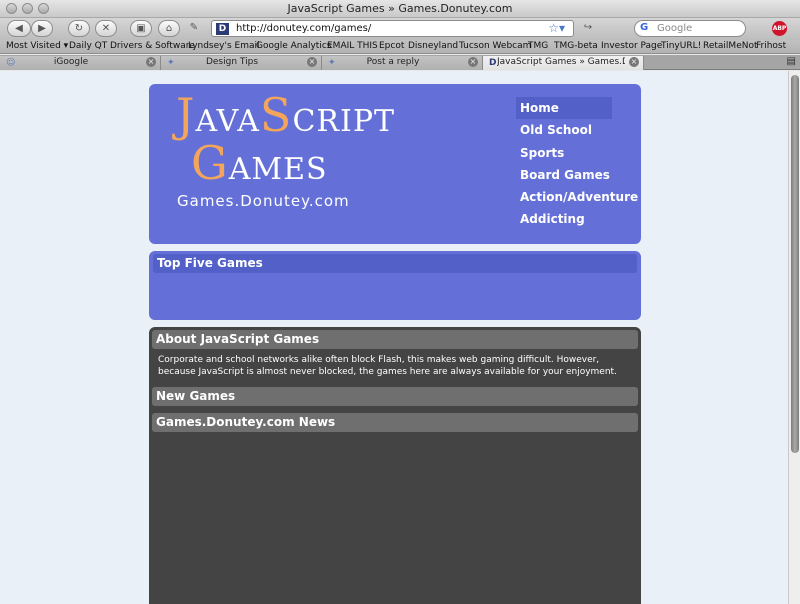  Describe the element at coordinates (276, 115) in the screenshot. I see `logo-letter: S` at that location.